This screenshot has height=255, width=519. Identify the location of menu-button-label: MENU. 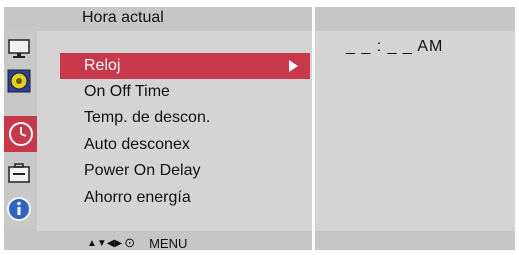
(168, 243).